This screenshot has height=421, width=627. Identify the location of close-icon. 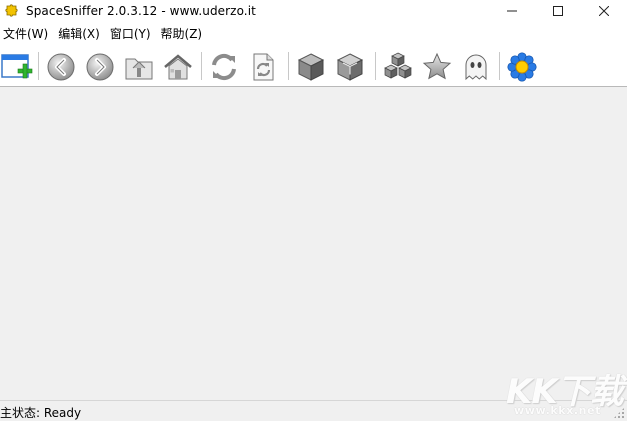
(604, 11).